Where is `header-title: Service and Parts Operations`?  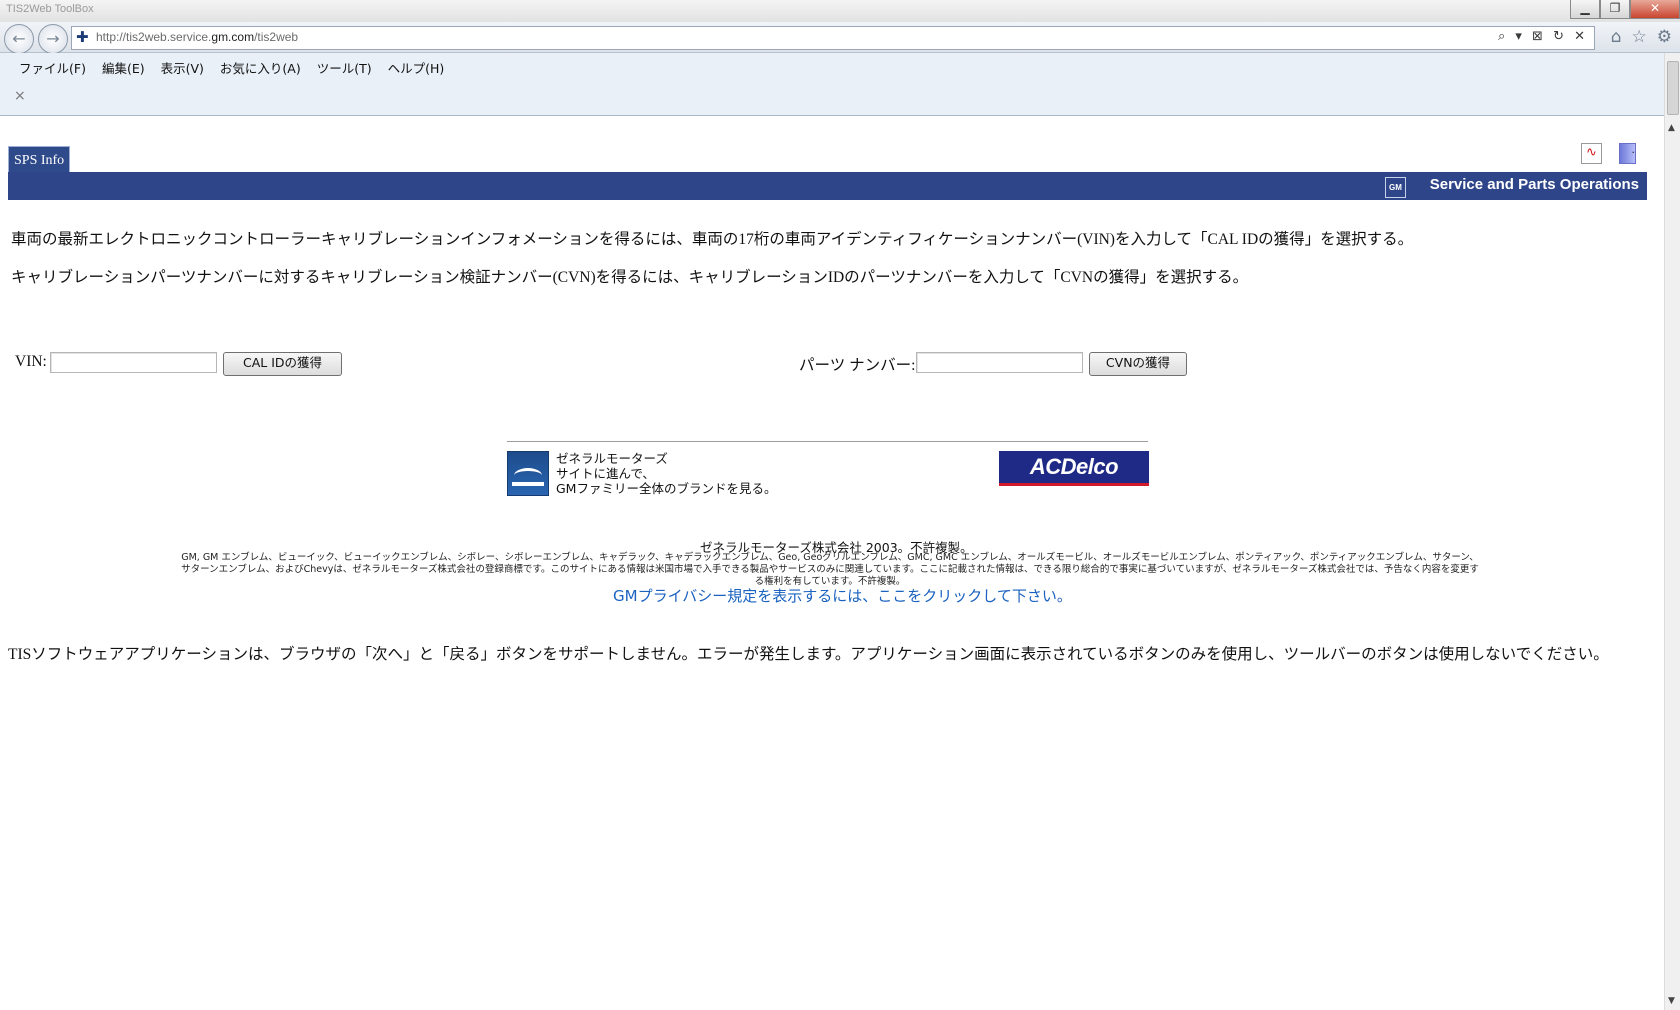
header-title: Service and Parts Operations is located at coordinates (1534, 184).